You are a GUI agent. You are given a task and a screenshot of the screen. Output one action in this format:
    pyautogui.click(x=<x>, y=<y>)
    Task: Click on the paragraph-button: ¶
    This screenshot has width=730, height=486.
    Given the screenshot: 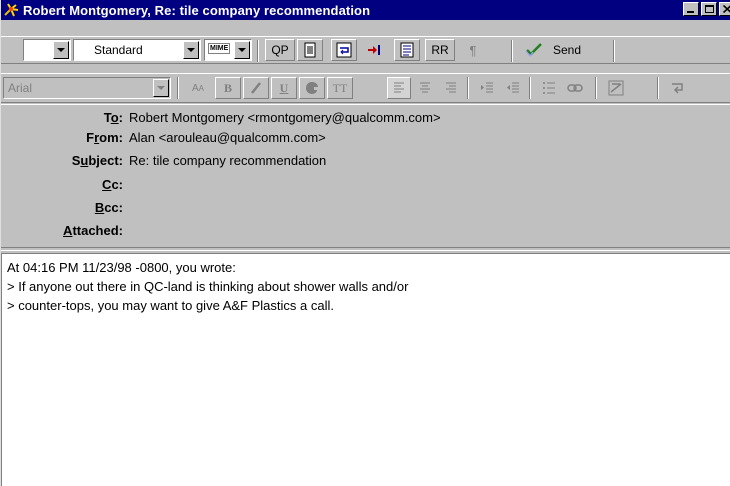 What is the action you would take?
    pyautogui.click(x=473, y=50)
    